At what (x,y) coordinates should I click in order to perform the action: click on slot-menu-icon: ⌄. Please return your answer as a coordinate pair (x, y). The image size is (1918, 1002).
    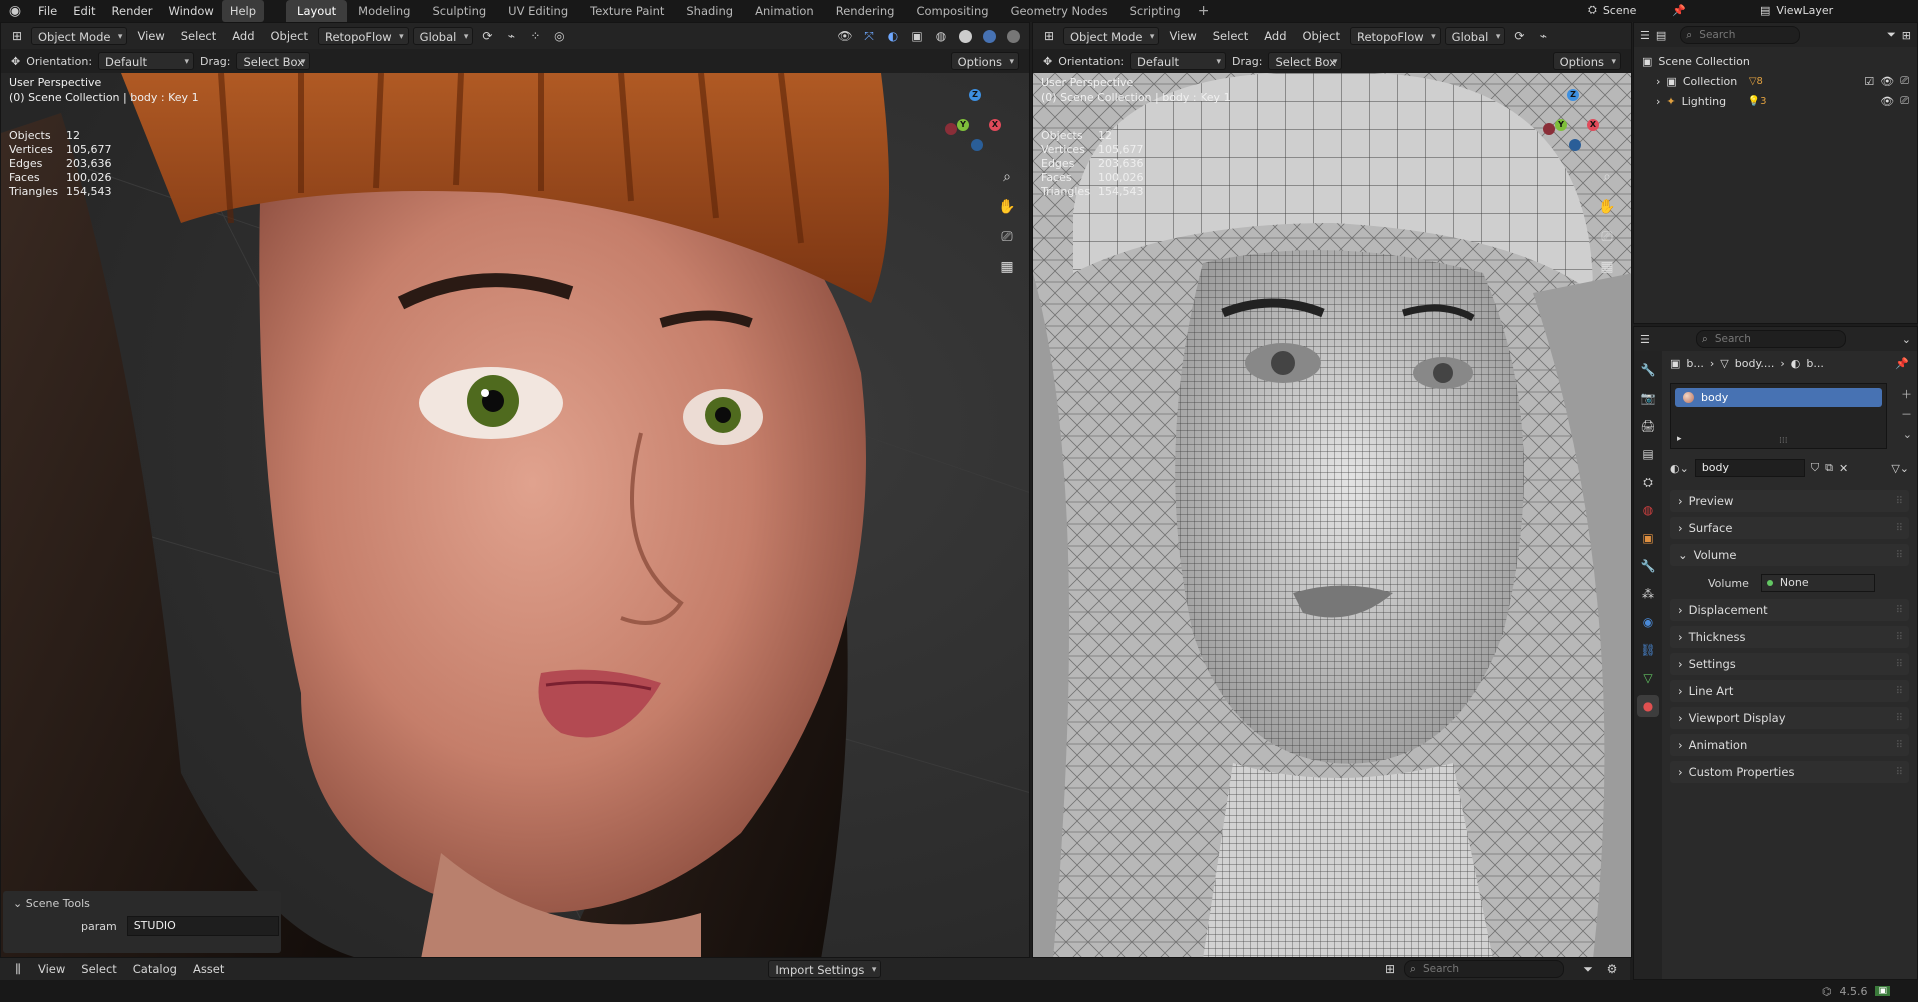
    Looking at the image, I should click on (1907, 434).